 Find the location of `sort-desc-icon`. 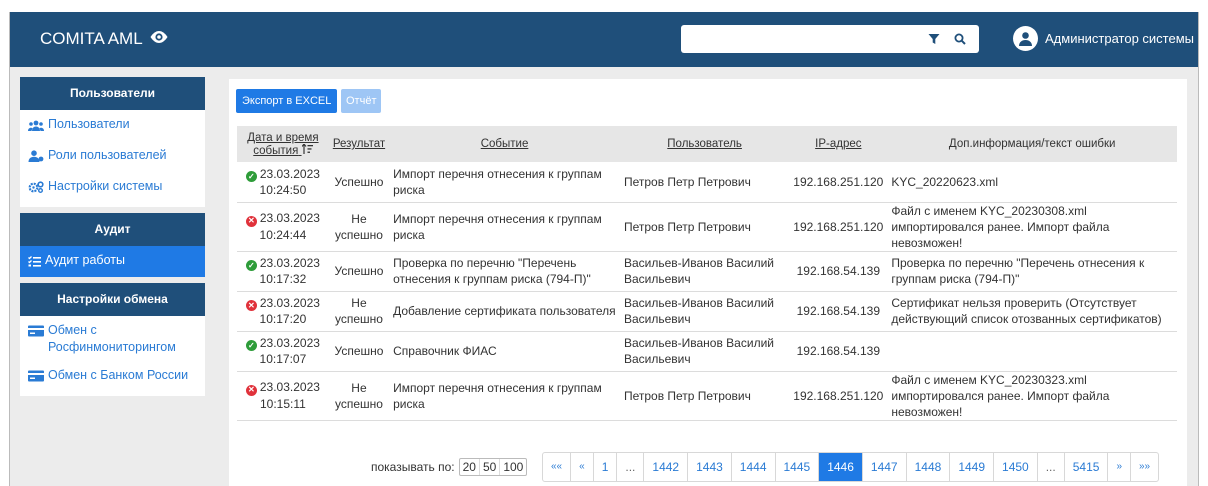

sort-desc-icon is located at coordinates (307, 149).